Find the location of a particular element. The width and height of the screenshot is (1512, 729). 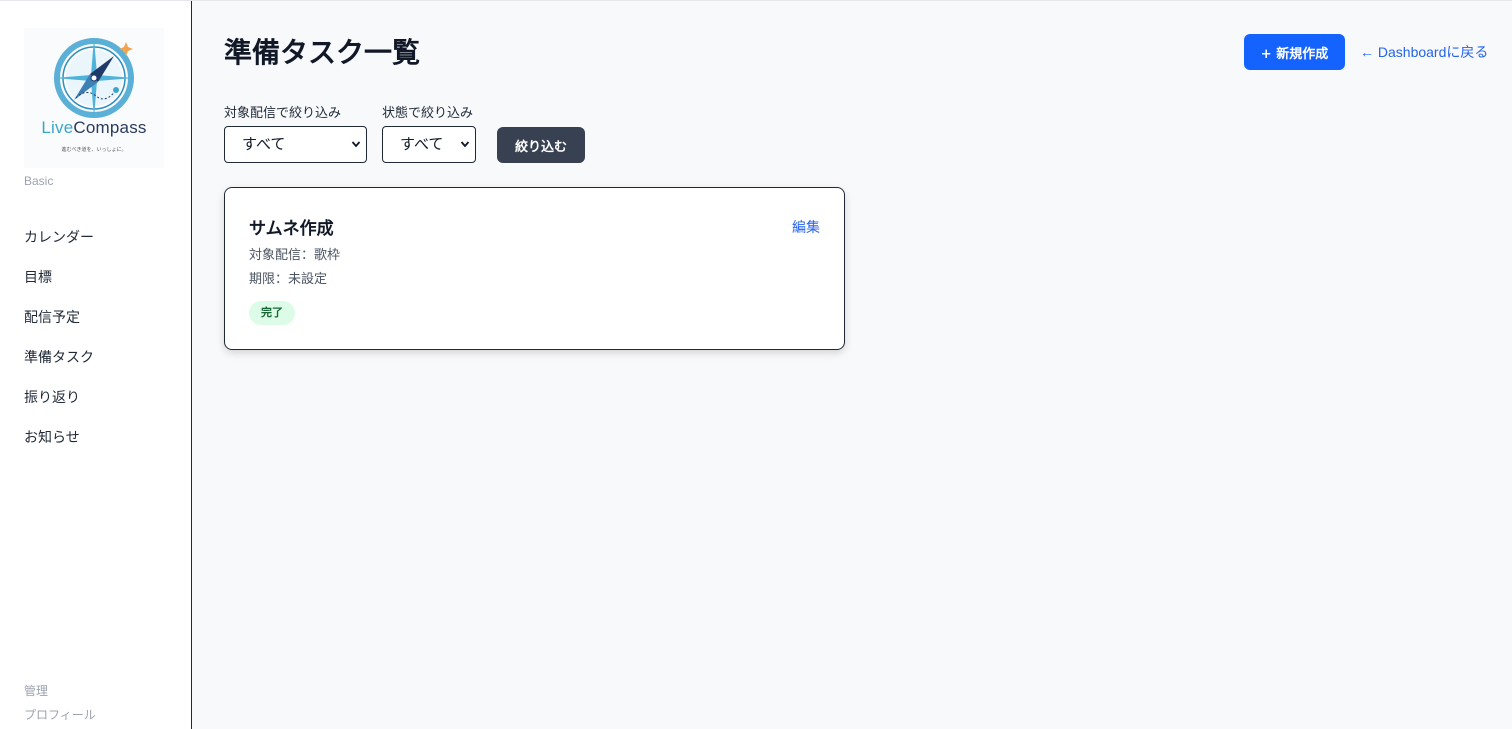

compass-logo-icon is located at coordinates (94, 78).